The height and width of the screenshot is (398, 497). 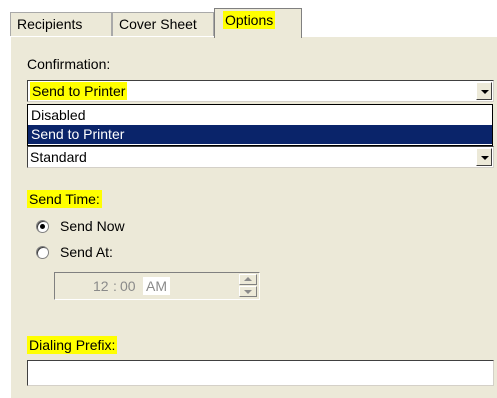 What do you see at coordinates (248, 279) in the screenshot?
I see `spin-up-icon` at bounding box center [248, 279].